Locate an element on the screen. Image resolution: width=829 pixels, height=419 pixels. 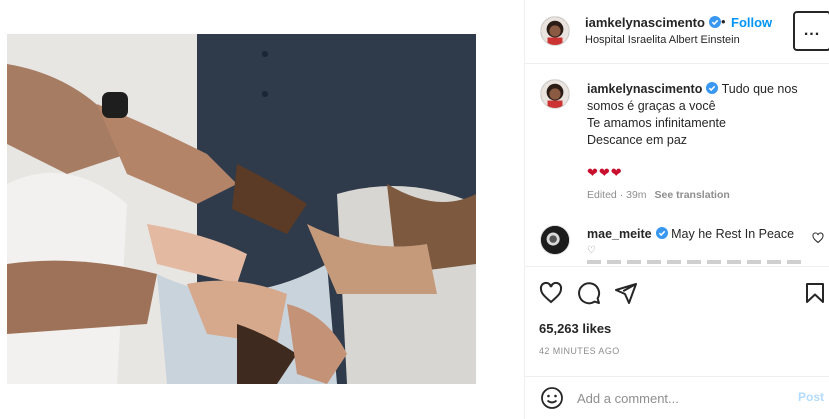
see-translation-link: See translation is located at coordinates (692, 195).